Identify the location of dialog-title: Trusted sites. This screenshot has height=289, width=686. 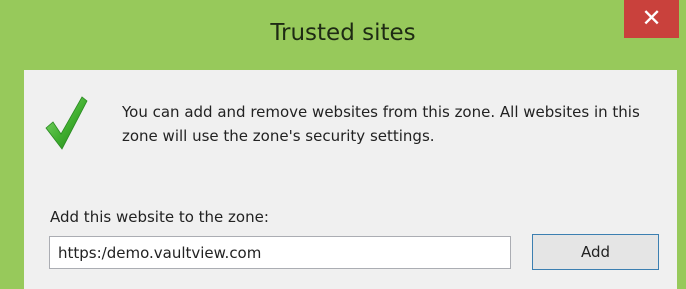
(343, 33).